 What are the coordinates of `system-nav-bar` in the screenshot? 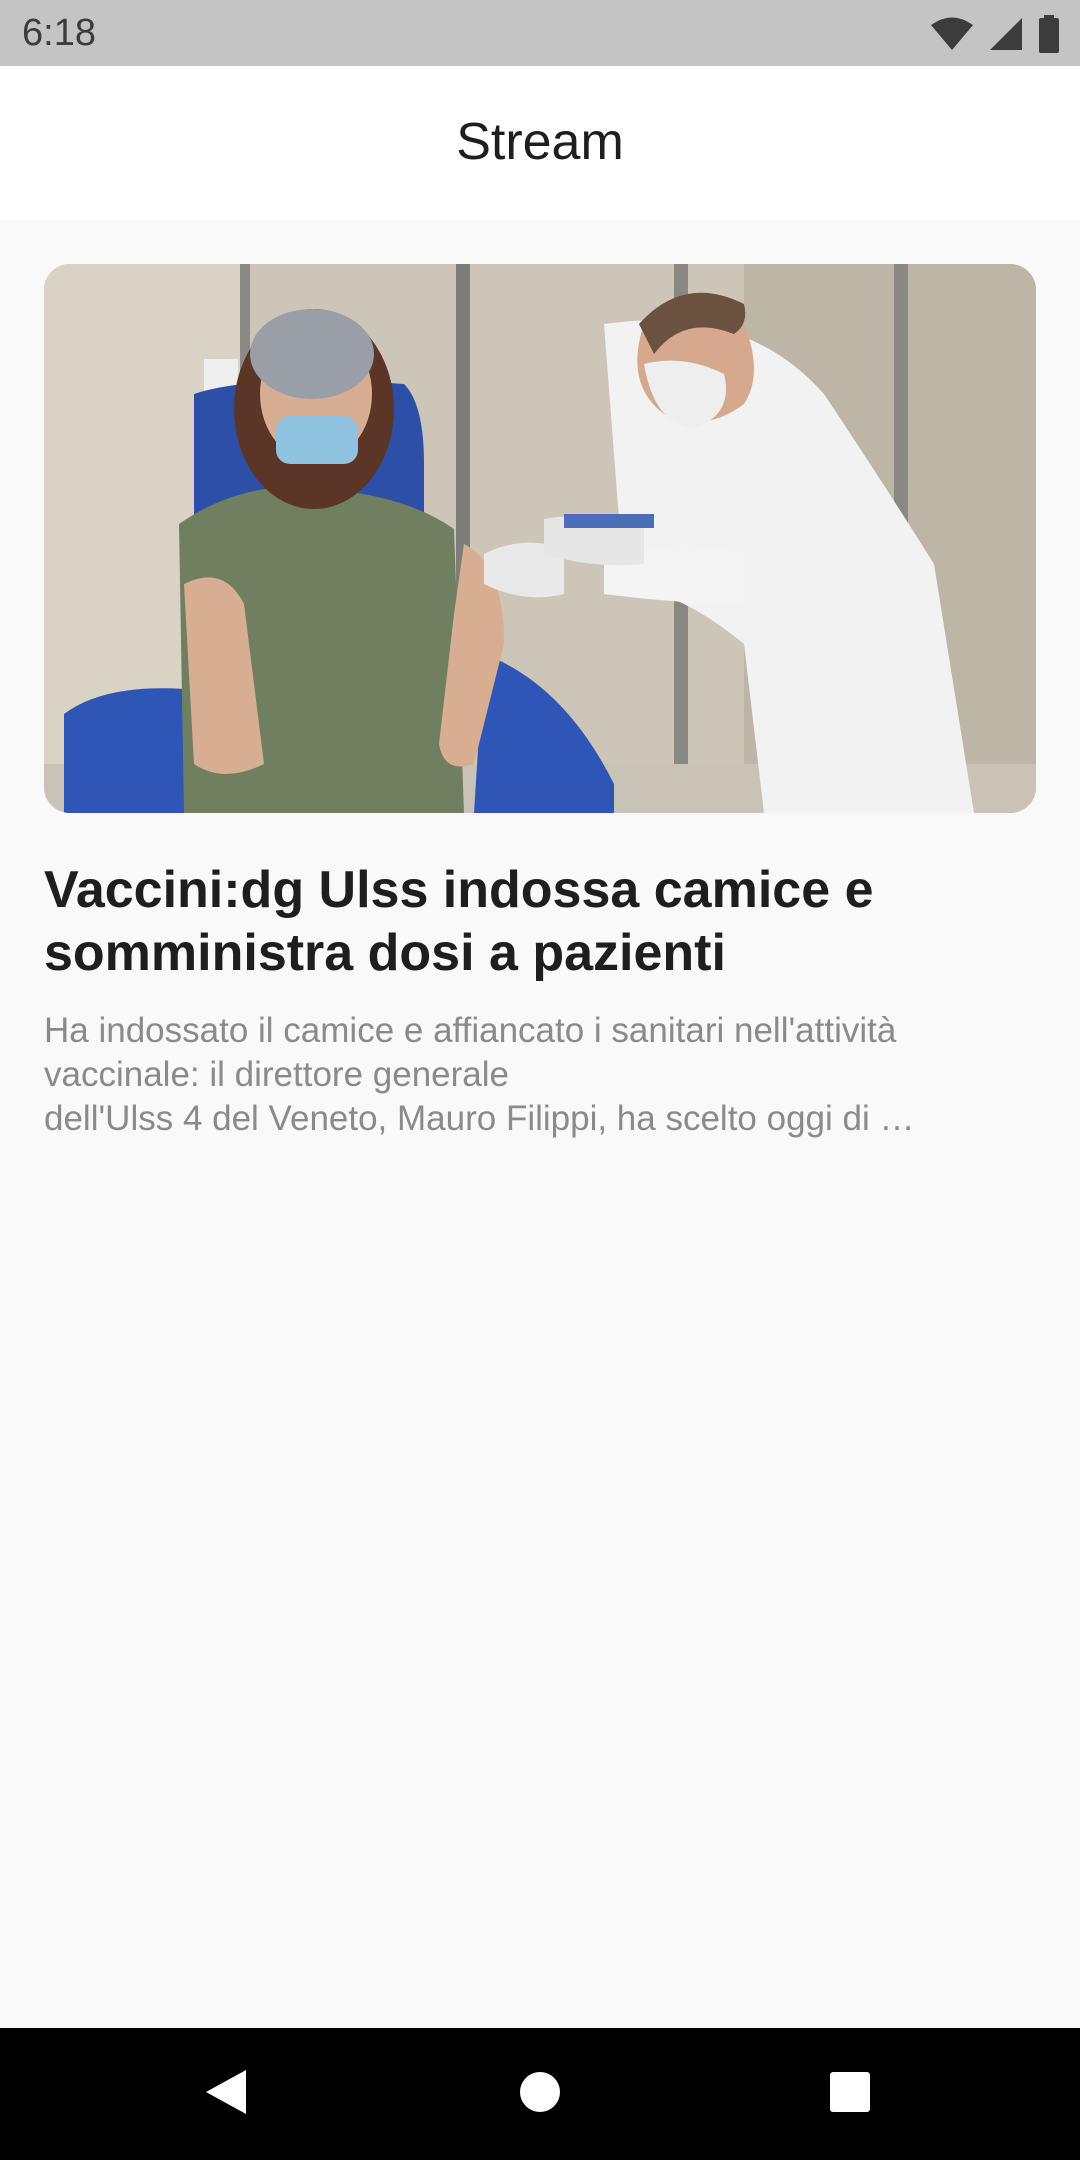 It's located at (540, 2094).